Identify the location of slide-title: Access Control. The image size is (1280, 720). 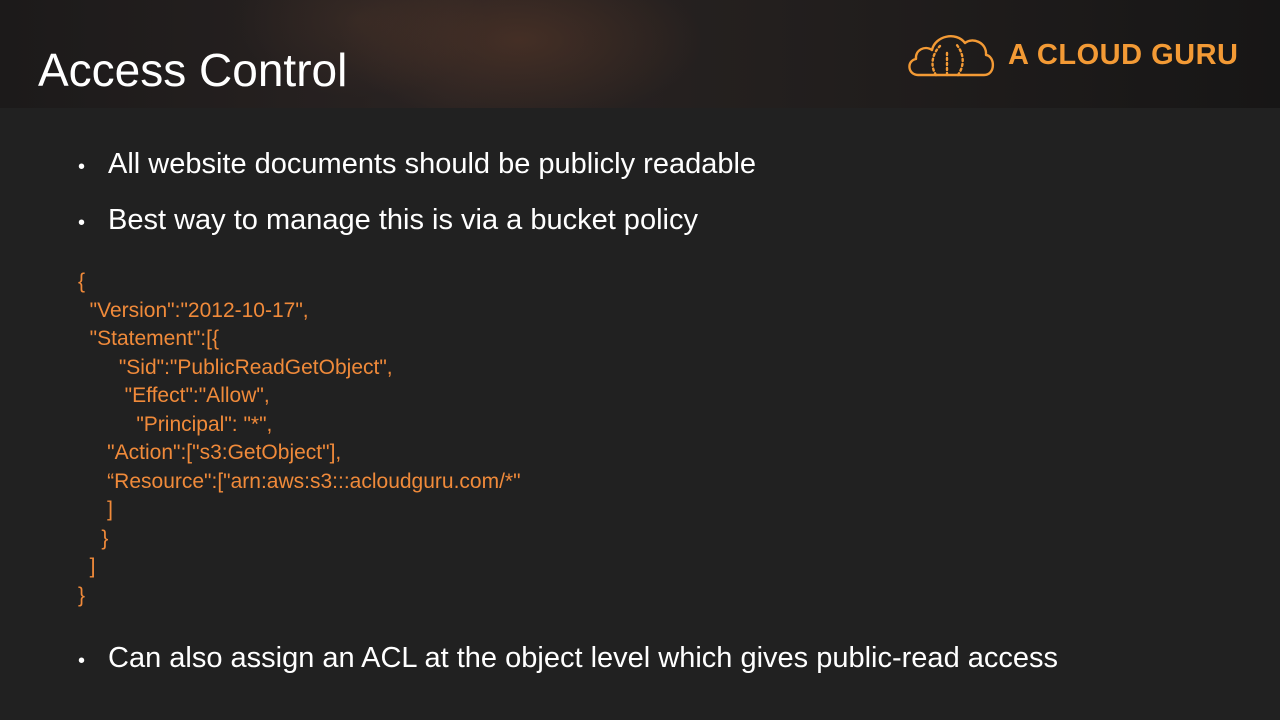
(193, 70).